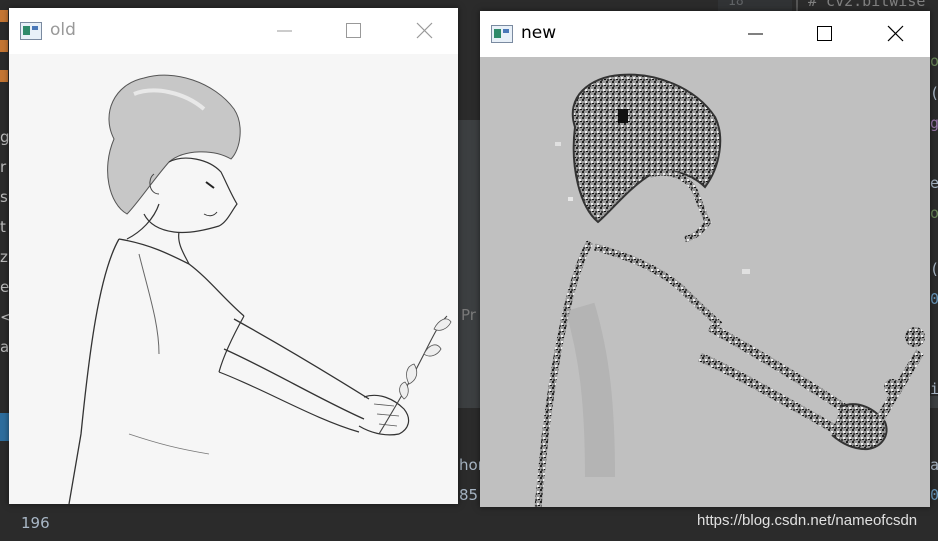 This screenshot has height=541, width=938. I want to click on ide-line-number: 18, so click(736, 4).